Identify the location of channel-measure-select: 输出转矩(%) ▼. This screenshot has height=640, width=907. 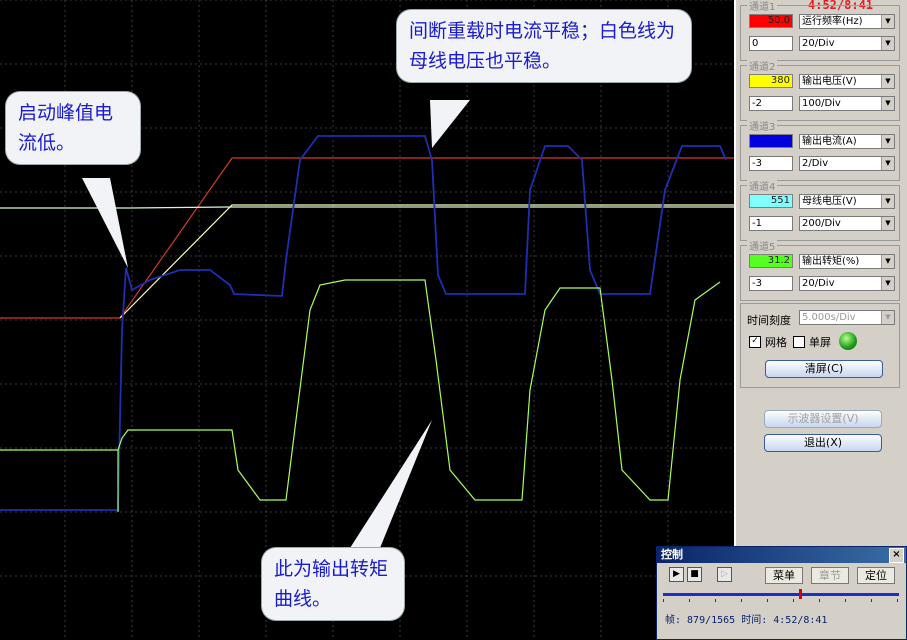
(847, 261).